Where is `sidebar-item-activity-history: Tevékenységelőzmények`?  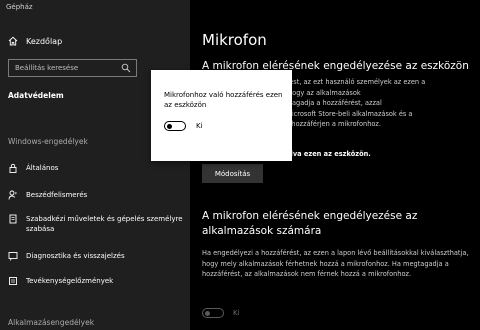 sidebar-item-activity-history: Tevékenységelőzmények is located at coordinates (97, 281).